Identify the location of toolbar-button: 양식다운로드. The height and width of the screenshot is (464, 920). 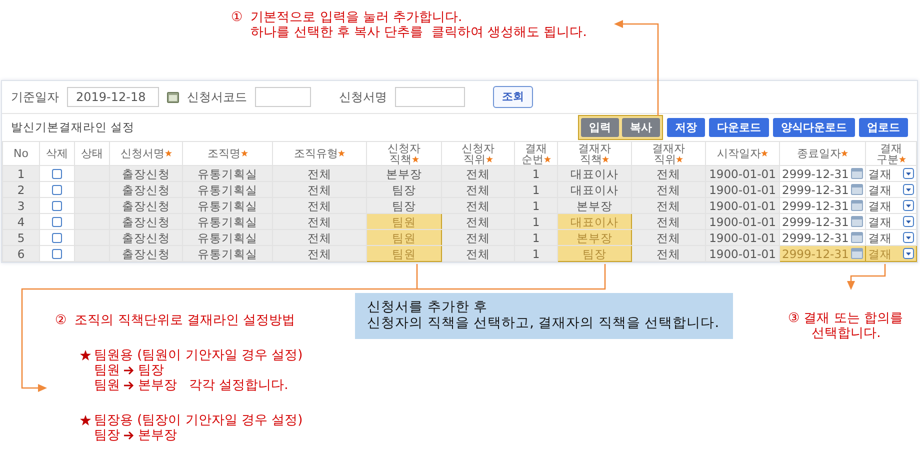
(814, 127).